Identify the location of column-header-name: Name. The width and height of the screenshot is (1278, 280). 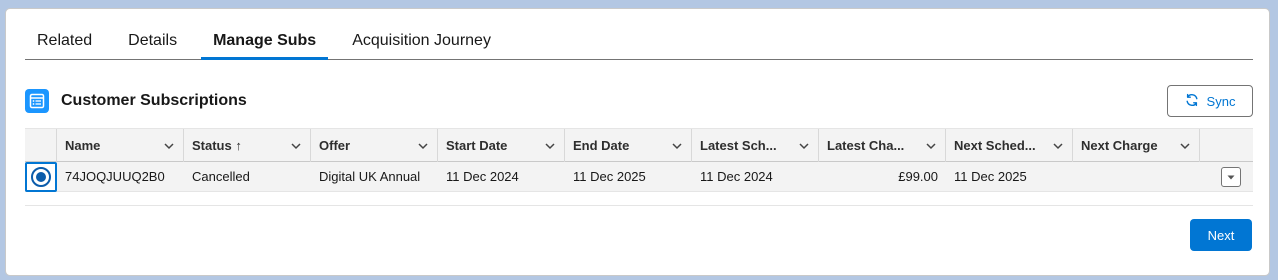
(120, 145).